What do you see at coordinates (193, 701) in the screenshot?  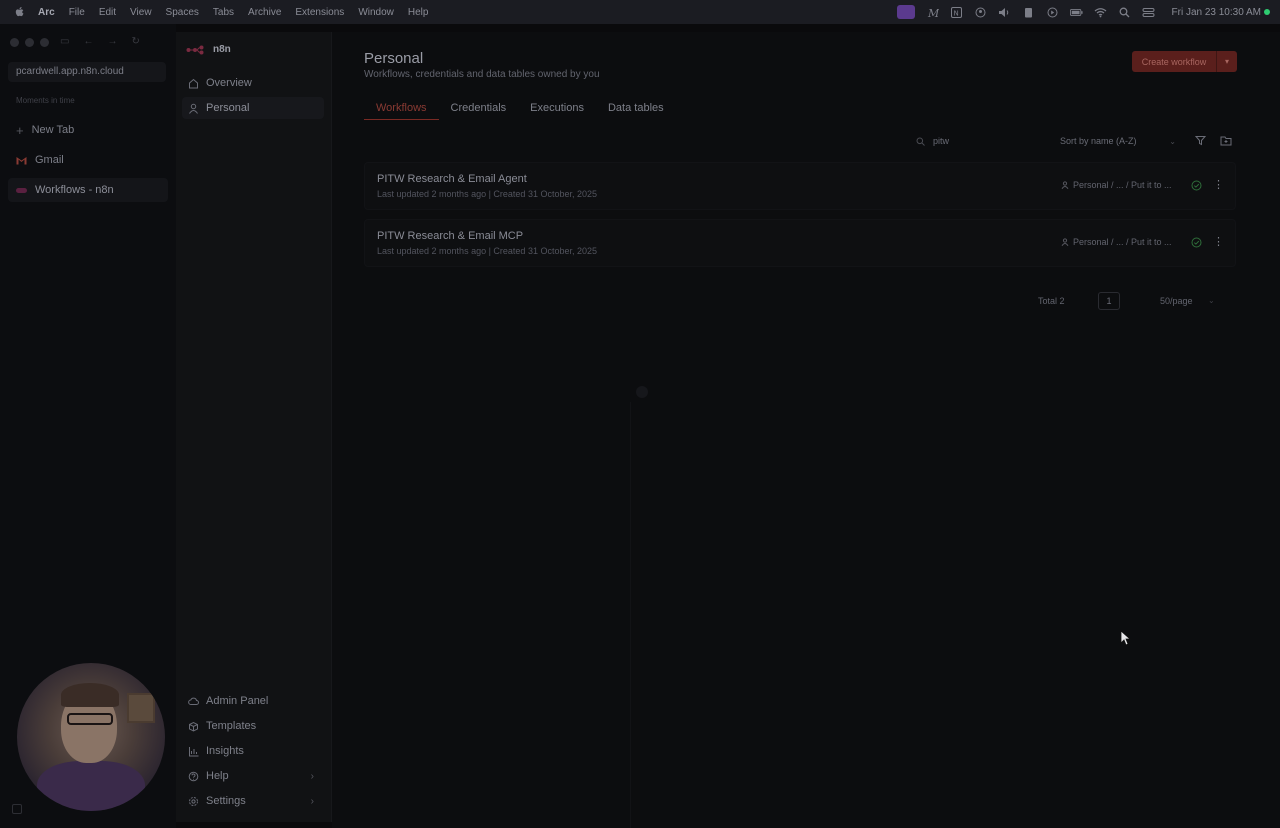 I see `cloud-icon` at bounding box center [193, 701].